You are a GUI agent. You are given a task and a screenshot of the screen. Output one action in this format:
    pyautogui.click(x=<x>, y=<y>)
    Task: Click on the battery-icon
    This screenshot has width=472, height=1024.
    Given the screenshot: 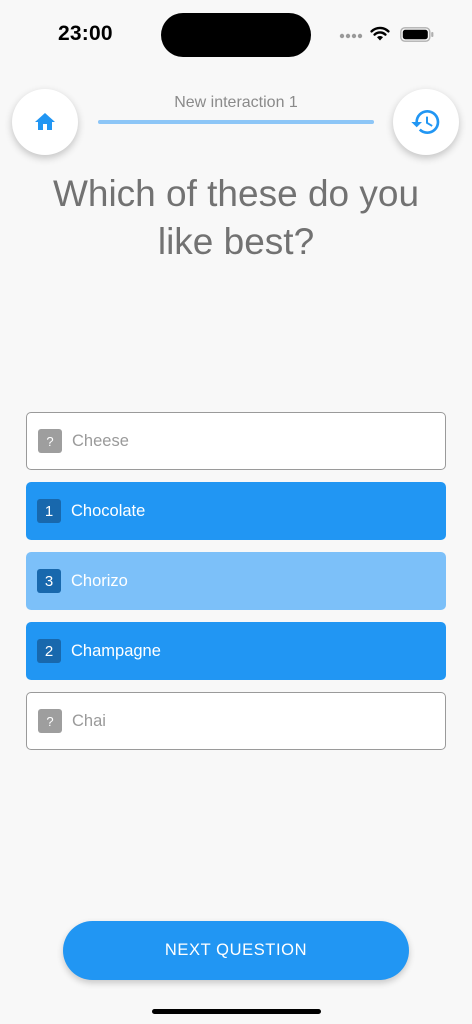 What is the action you would take?
    pyautogui.click(x=417, y=34)
    